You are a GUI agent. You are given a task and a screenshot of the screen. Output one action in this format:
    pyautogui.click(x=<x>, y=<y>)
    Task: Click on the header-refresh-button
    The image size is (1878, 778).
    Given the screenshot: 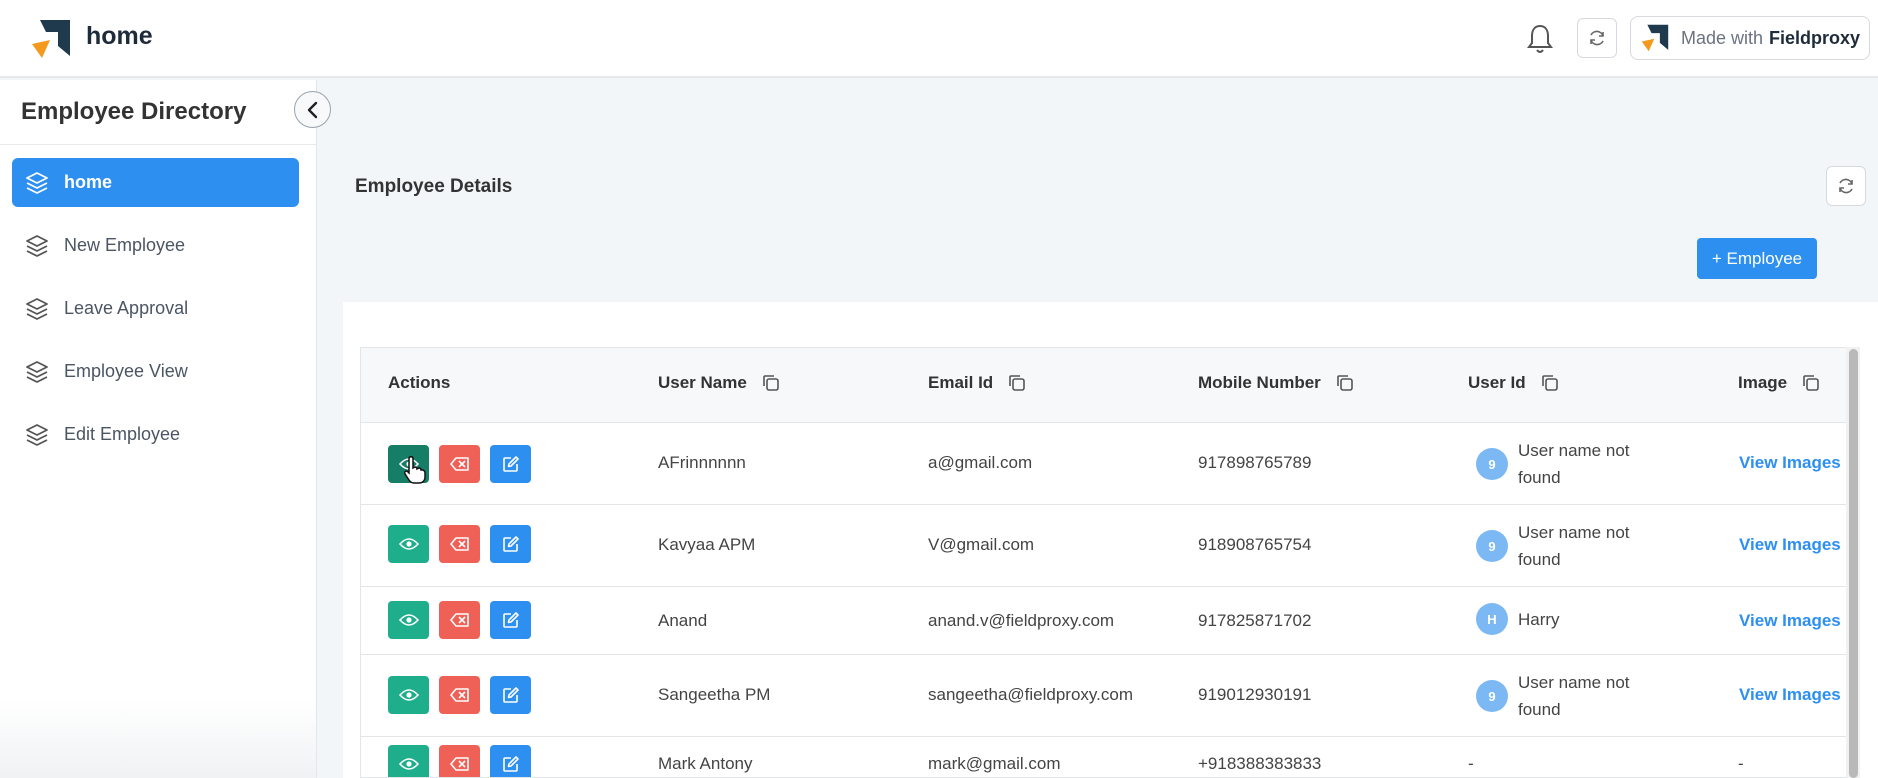 What is the action you would take?
    pyautogui.click(x=1597, y=38)
    